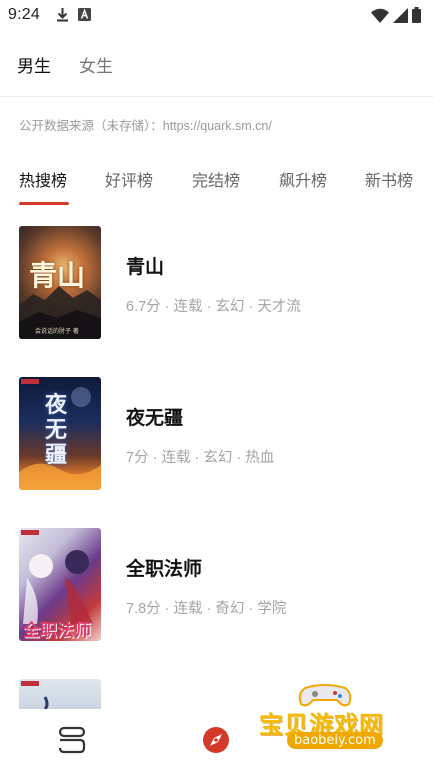  What do you see at coordinates (145, 267) in the screenshot?
I see `book-title: 青山` at bounding box center [145, 267].